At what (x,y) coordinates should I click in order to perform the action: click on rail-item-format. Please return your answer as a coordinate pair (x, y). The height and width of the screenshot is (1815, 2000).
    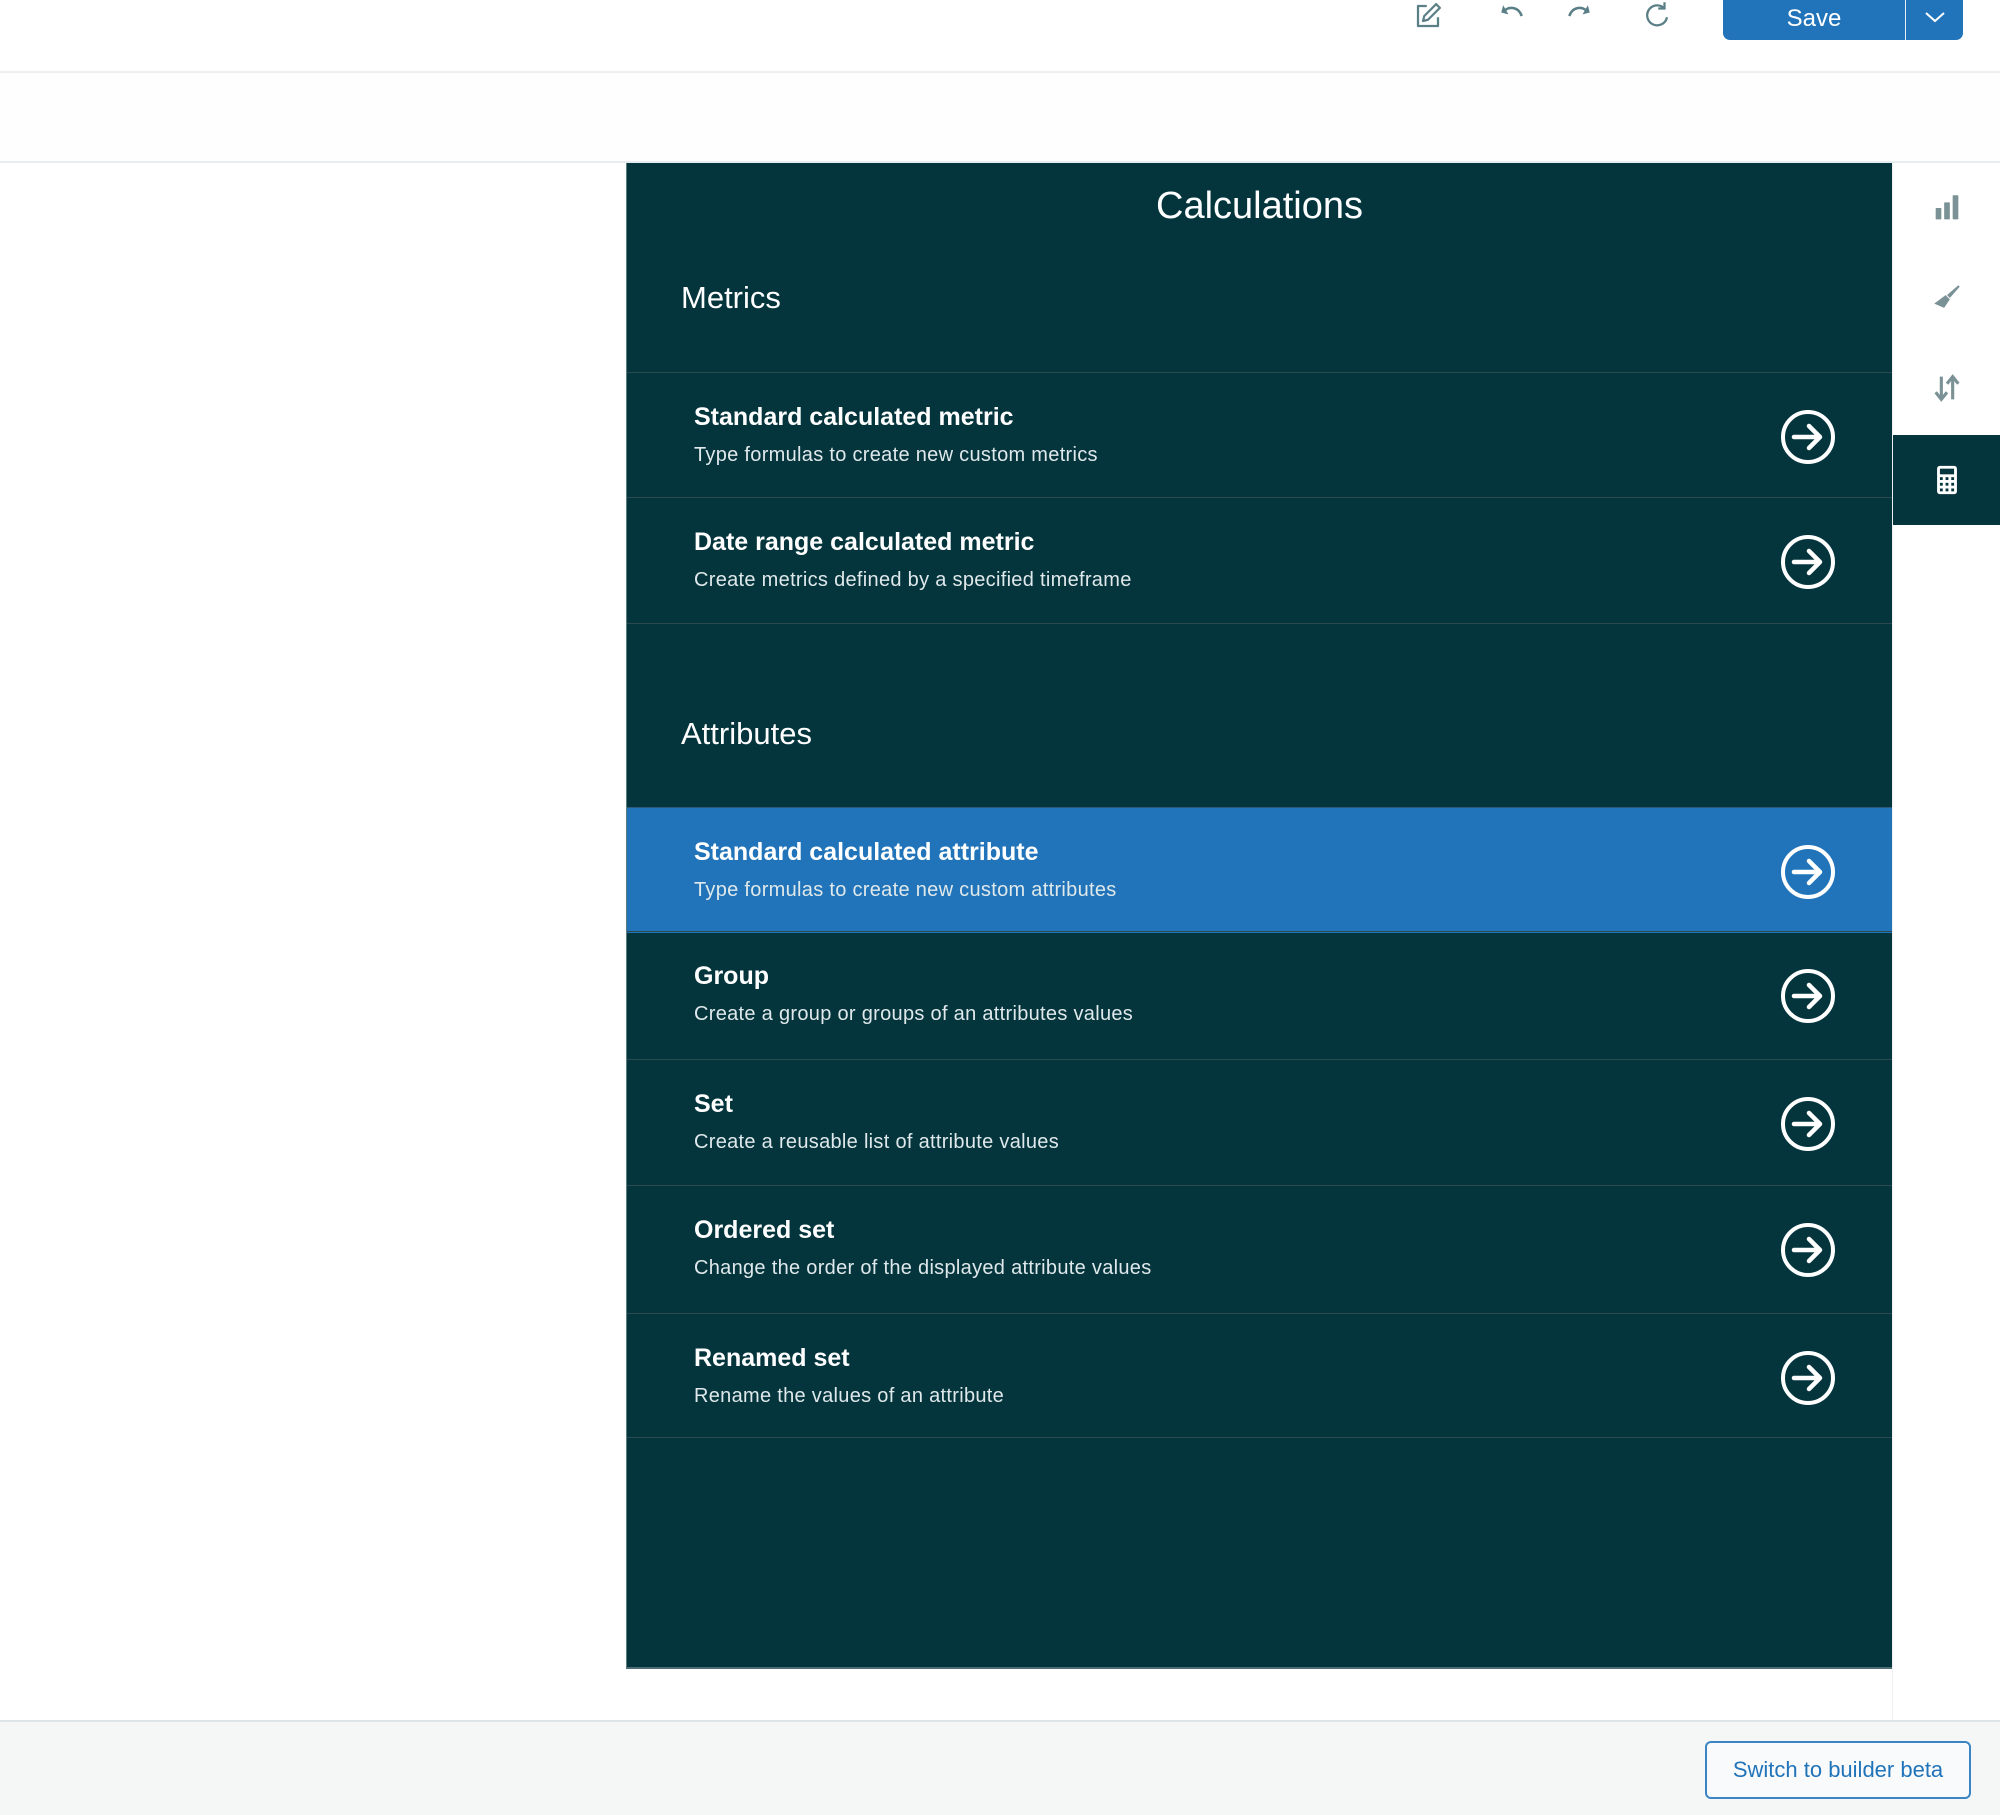
    Looking at the image, I should click on (1946, 298).